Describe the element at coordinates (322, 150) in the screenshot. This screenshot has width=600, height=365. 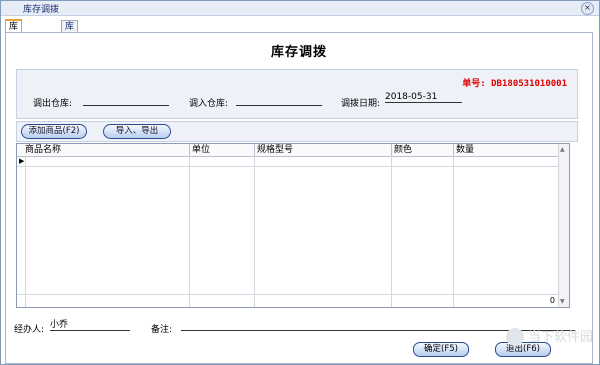
I see `col-header-spec: 规格型号` at that location.